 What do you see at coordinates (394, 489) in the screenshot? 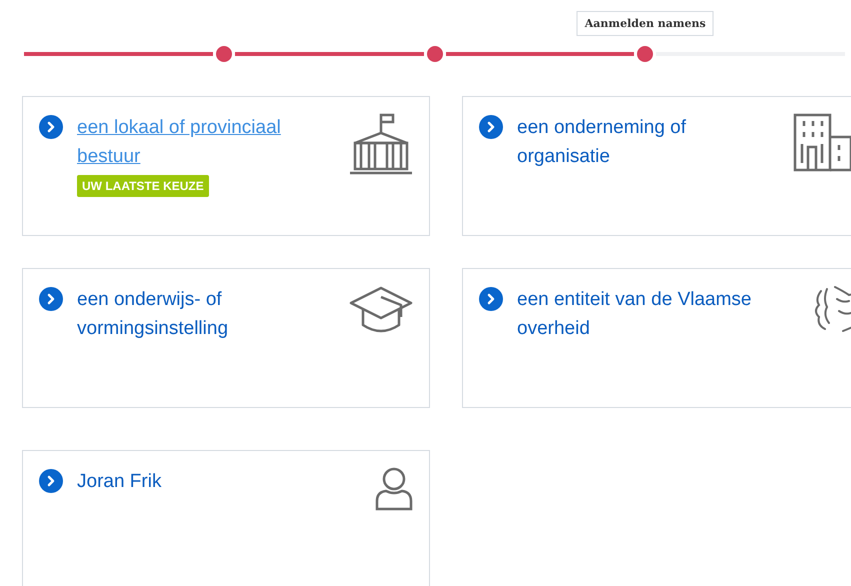
I see `person-icon` at bounding box center [394, 489].